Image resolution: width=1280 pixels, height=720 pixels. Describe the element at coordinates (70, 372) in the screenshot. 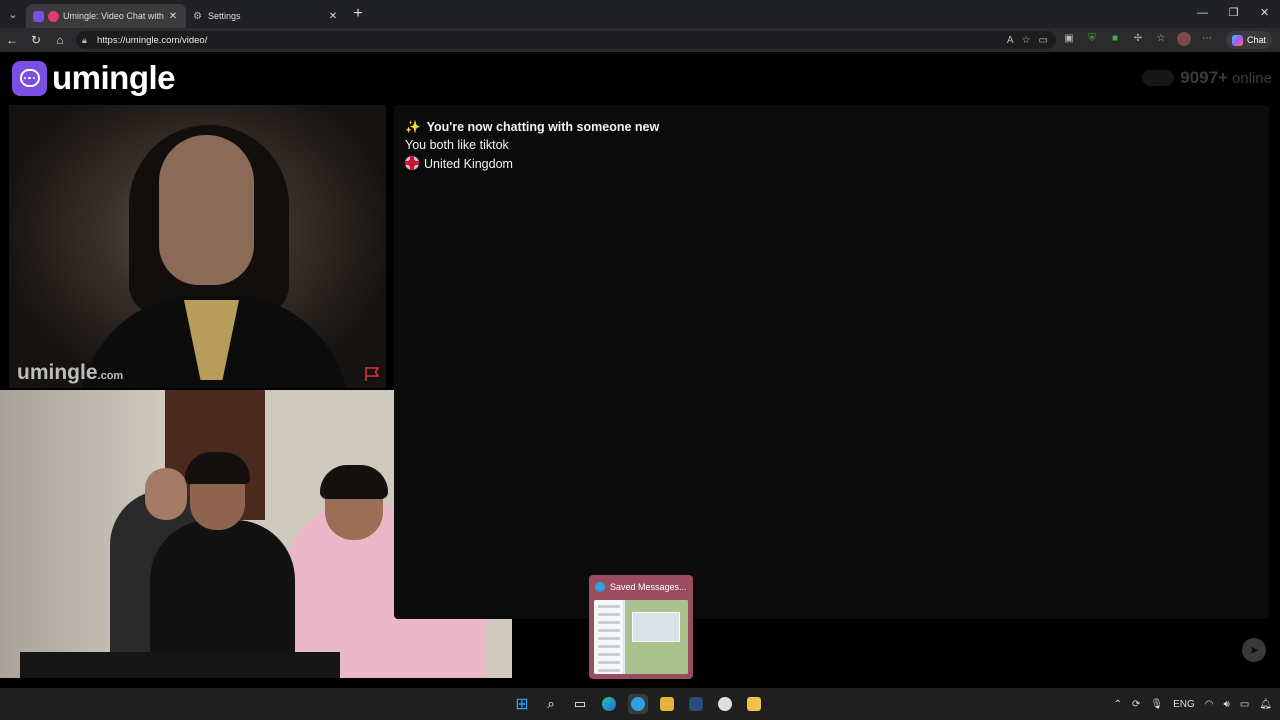

I see `video-watermark: umingle.com` at that location.